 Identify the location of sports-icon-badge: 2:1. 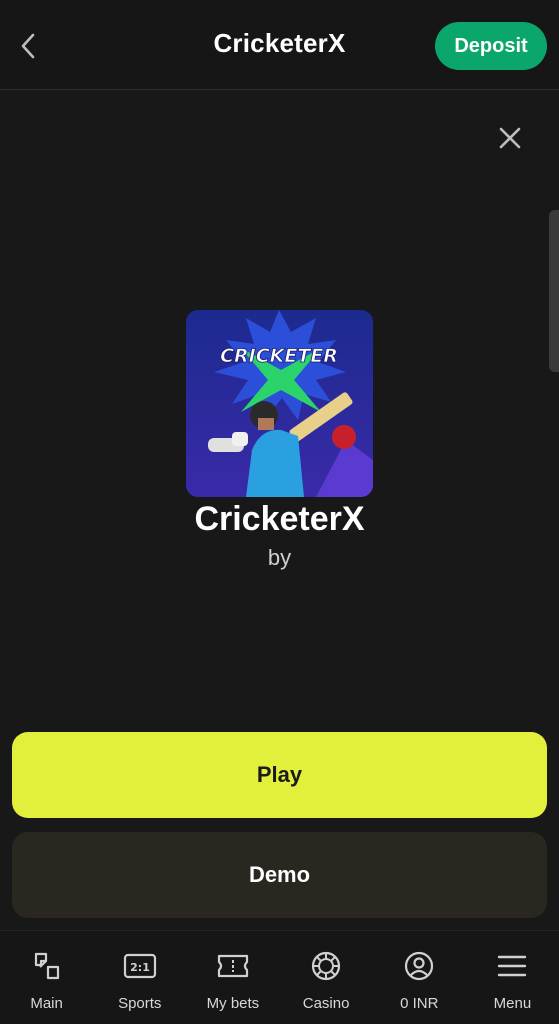
(140, 967).